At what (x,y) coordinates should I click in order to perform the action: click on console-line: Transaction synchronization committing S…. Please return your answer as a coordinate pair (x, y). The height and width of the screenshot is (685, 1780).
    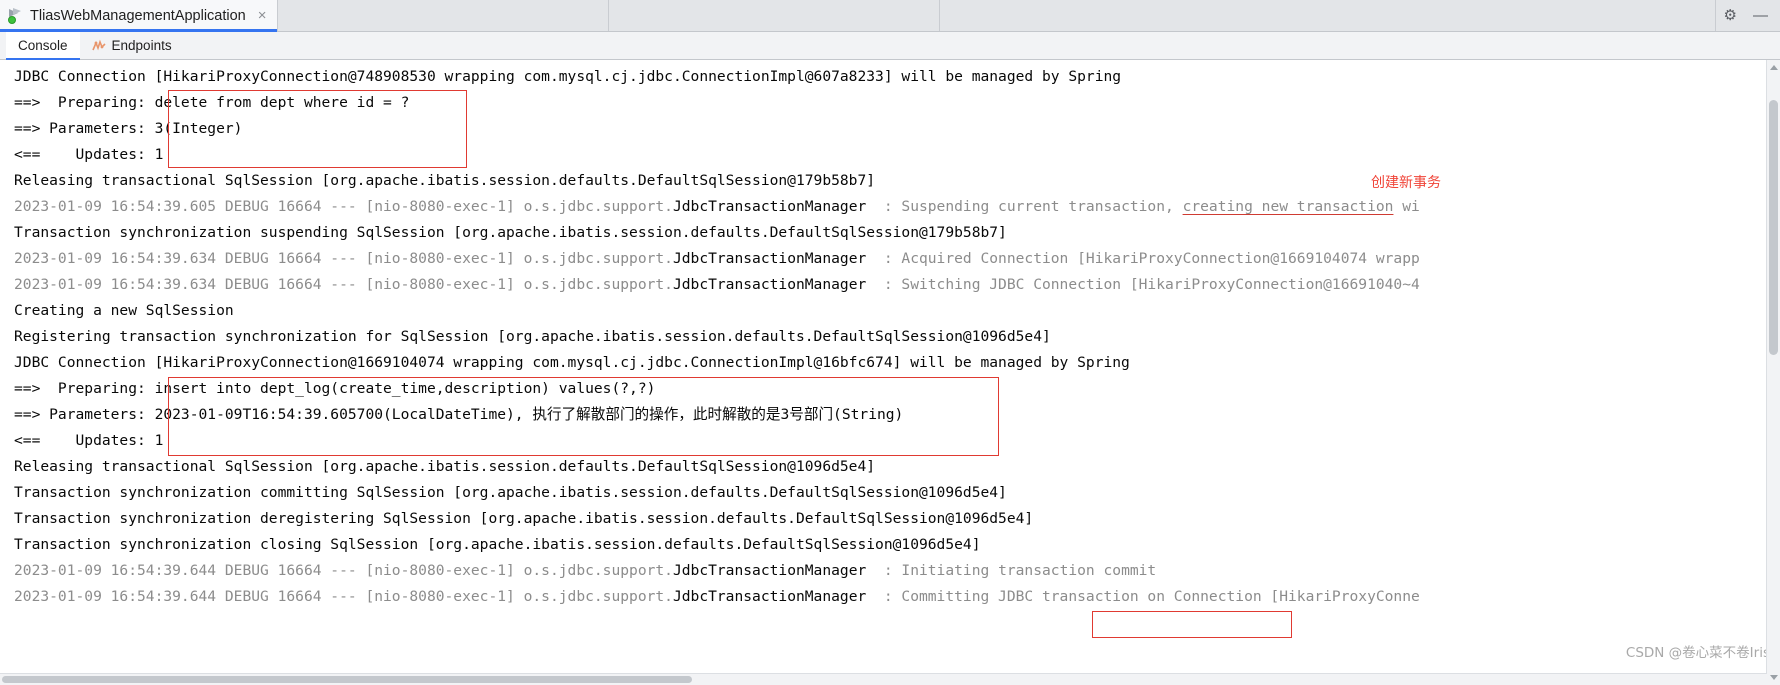
    Looking at the image, I should click on (897, 493).